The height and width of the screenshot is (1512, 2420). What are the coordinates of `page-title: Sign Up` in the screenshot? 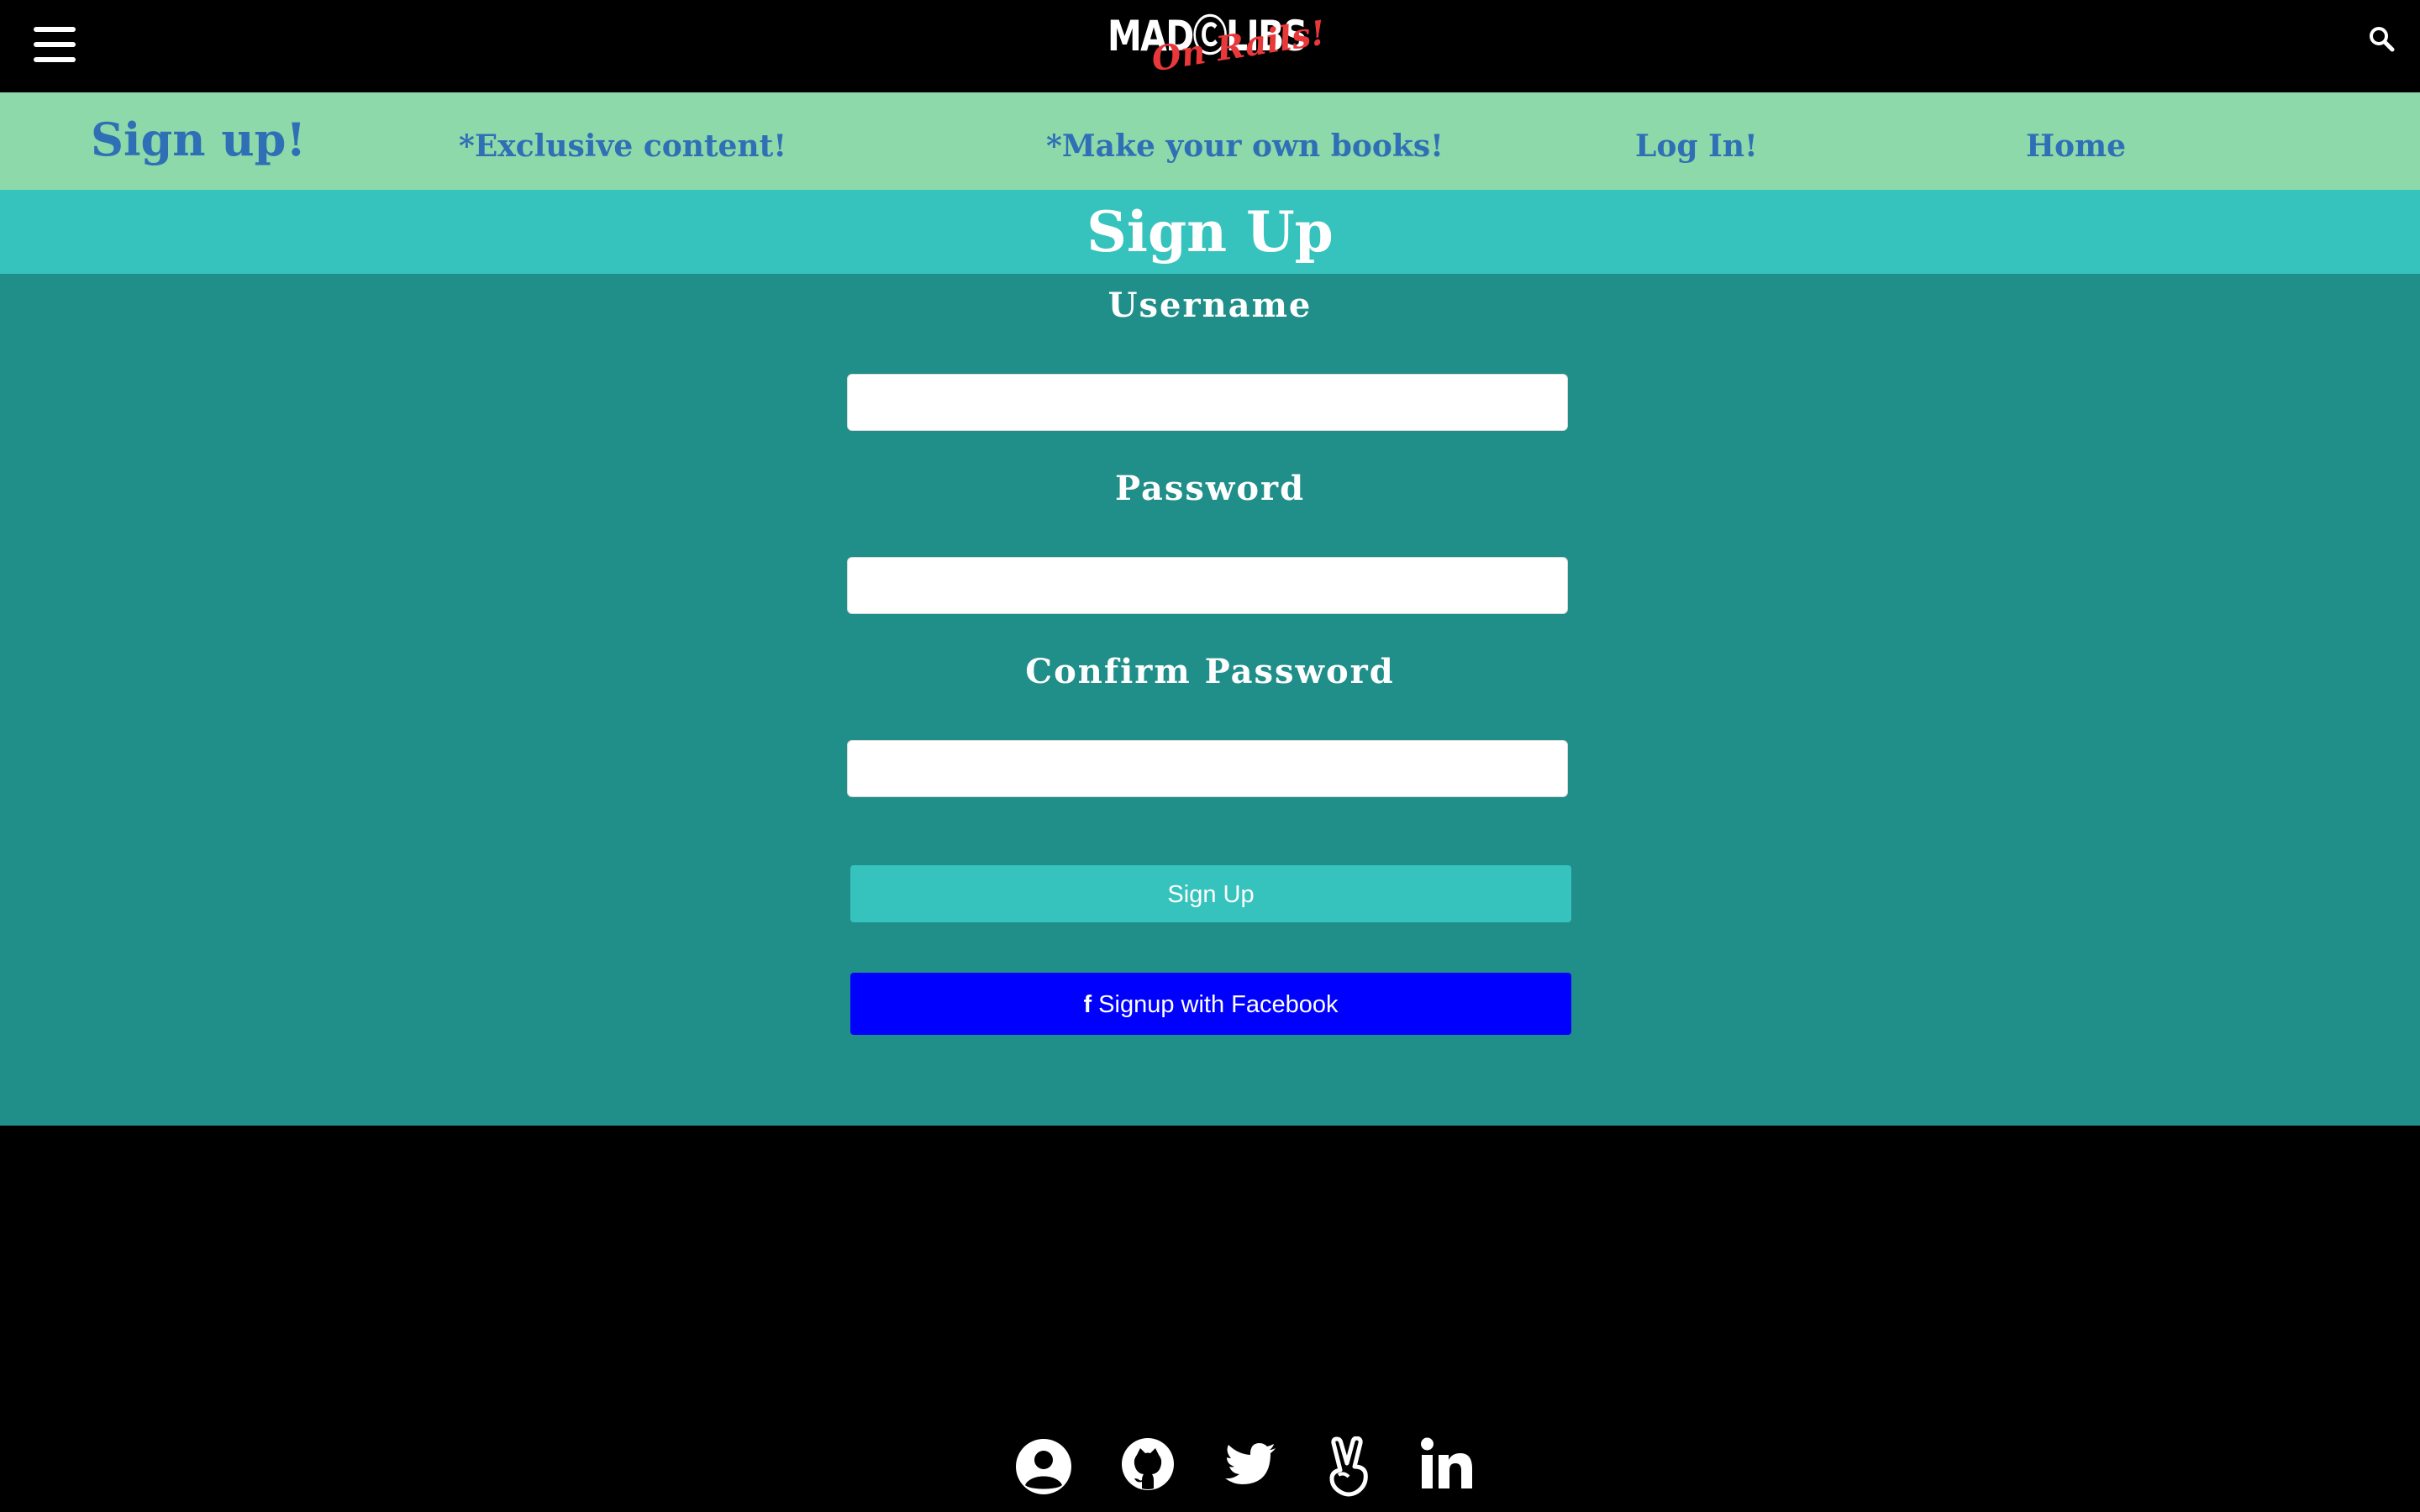 It's located at (1210, 232).